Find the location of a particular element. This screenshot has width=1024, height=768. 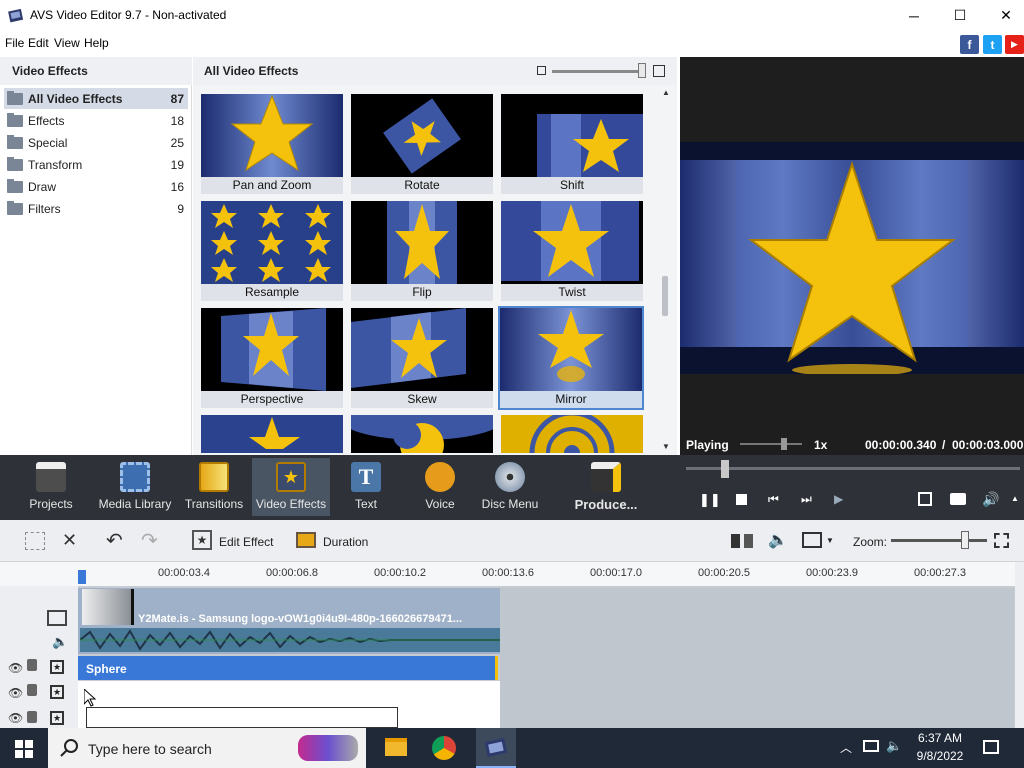

effect-tile-skew: Skew is located at coordinates (422, 358).